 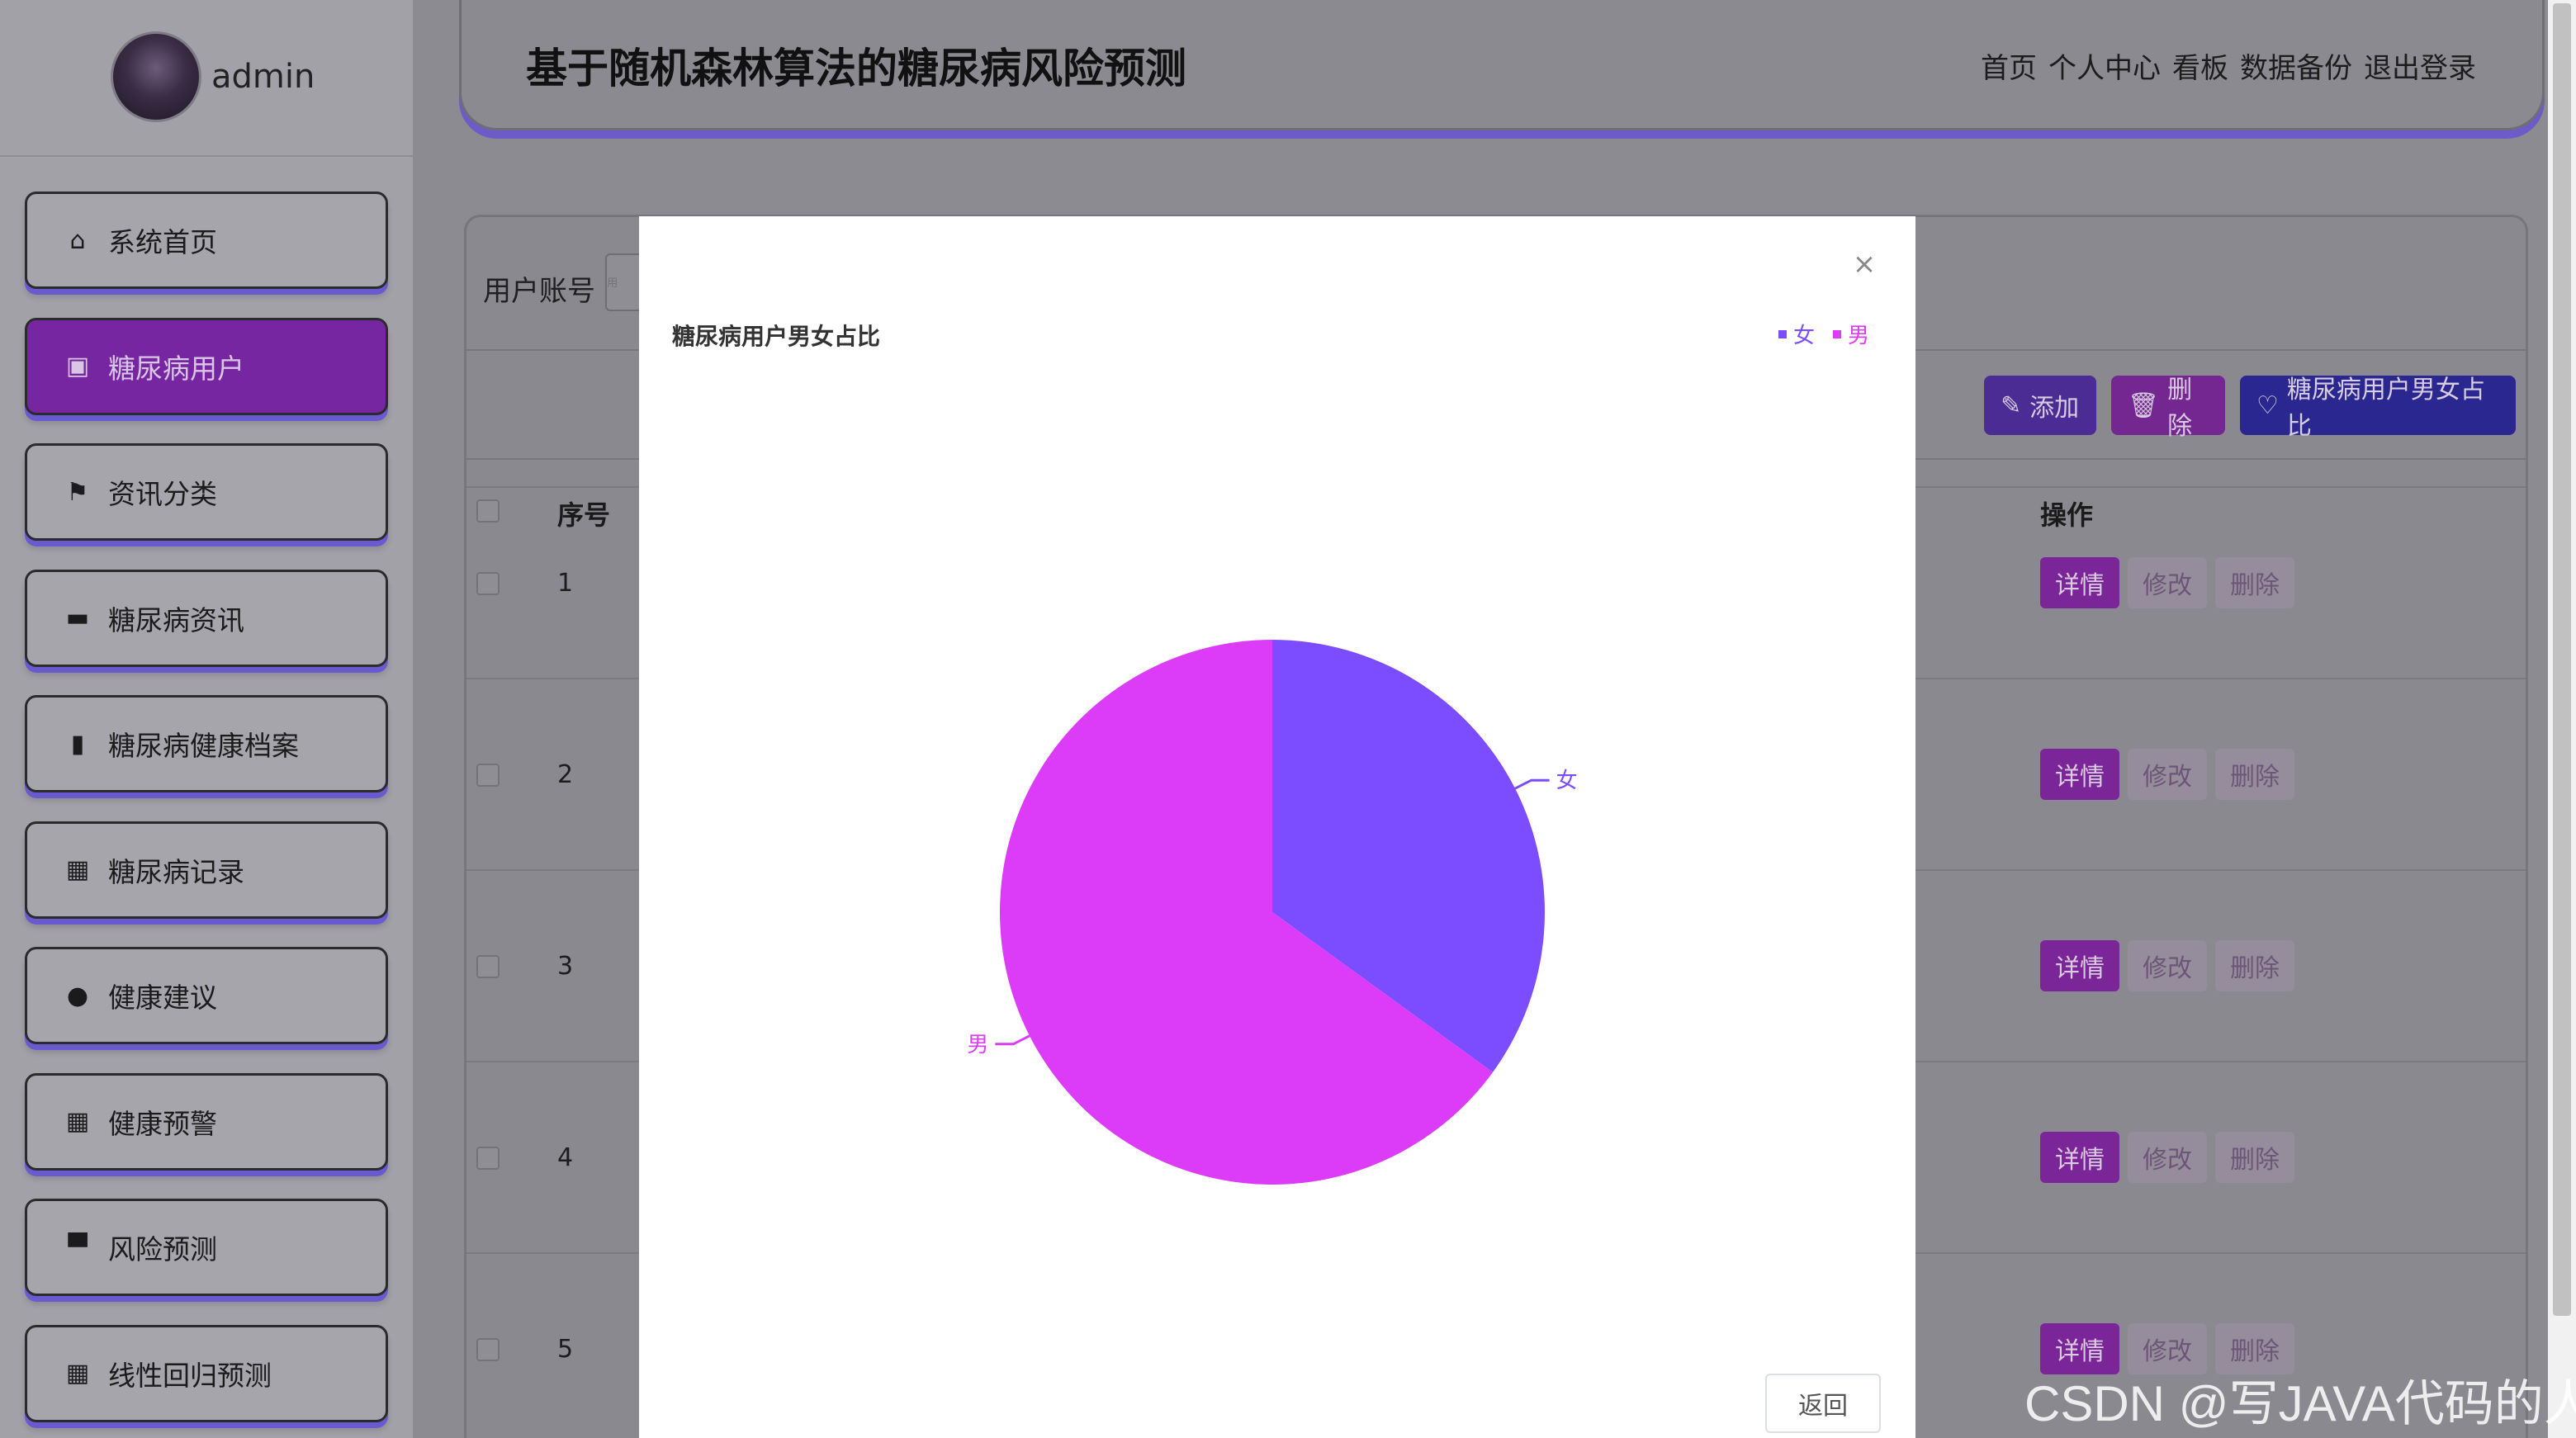 I want to click on nav-backup: 数据备份, so click(x=2296, y=65).